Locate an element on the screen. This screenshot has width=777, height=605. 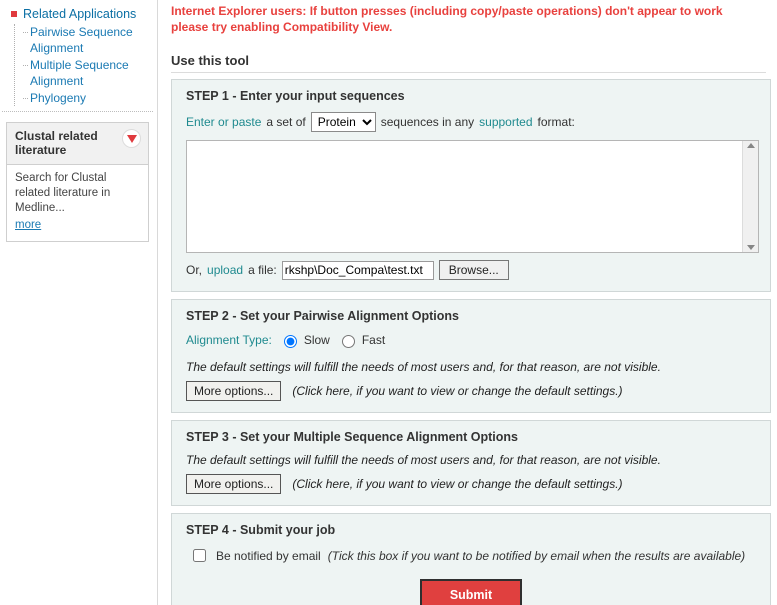
step2-title-number: STEP 2 is located at coordinates (207, 316).